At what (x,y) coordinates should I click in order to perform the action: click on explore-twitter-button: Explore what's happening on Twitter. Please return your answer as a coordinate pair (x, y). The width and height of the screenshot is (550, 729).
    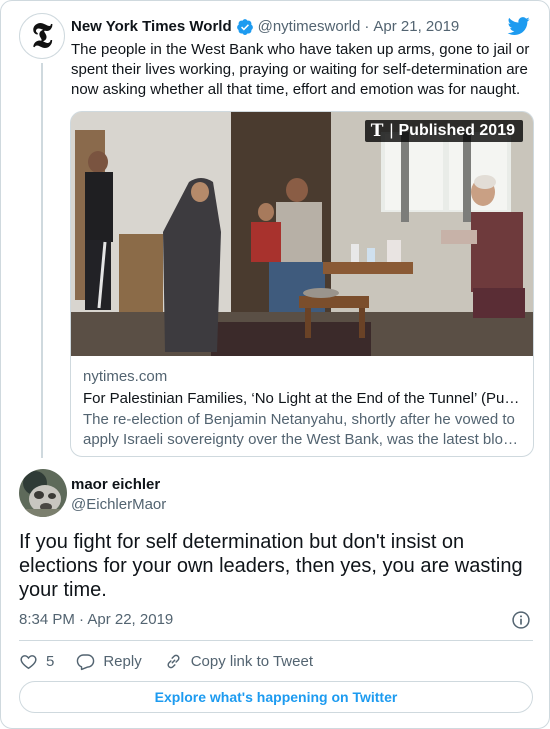
    Looking at the image, I should click on (276, 697).